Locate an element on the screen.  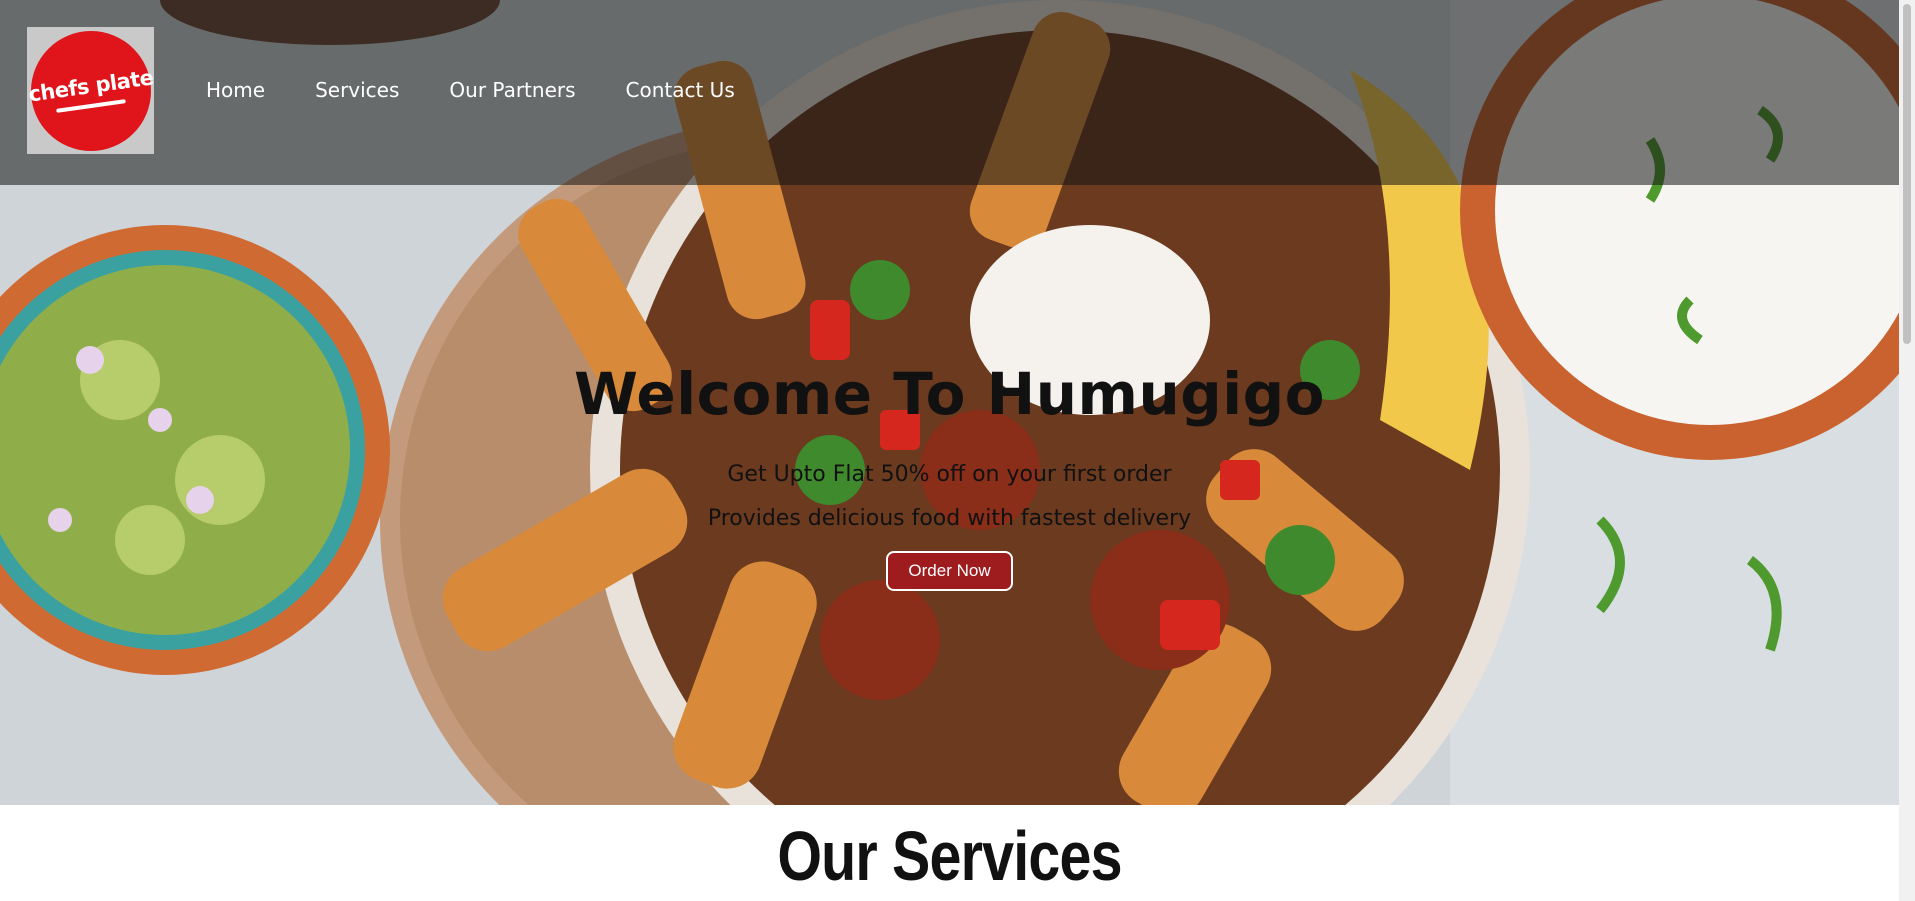
chefs-plate-logo-icon: chefs plate is located at coordinates (90, 90).